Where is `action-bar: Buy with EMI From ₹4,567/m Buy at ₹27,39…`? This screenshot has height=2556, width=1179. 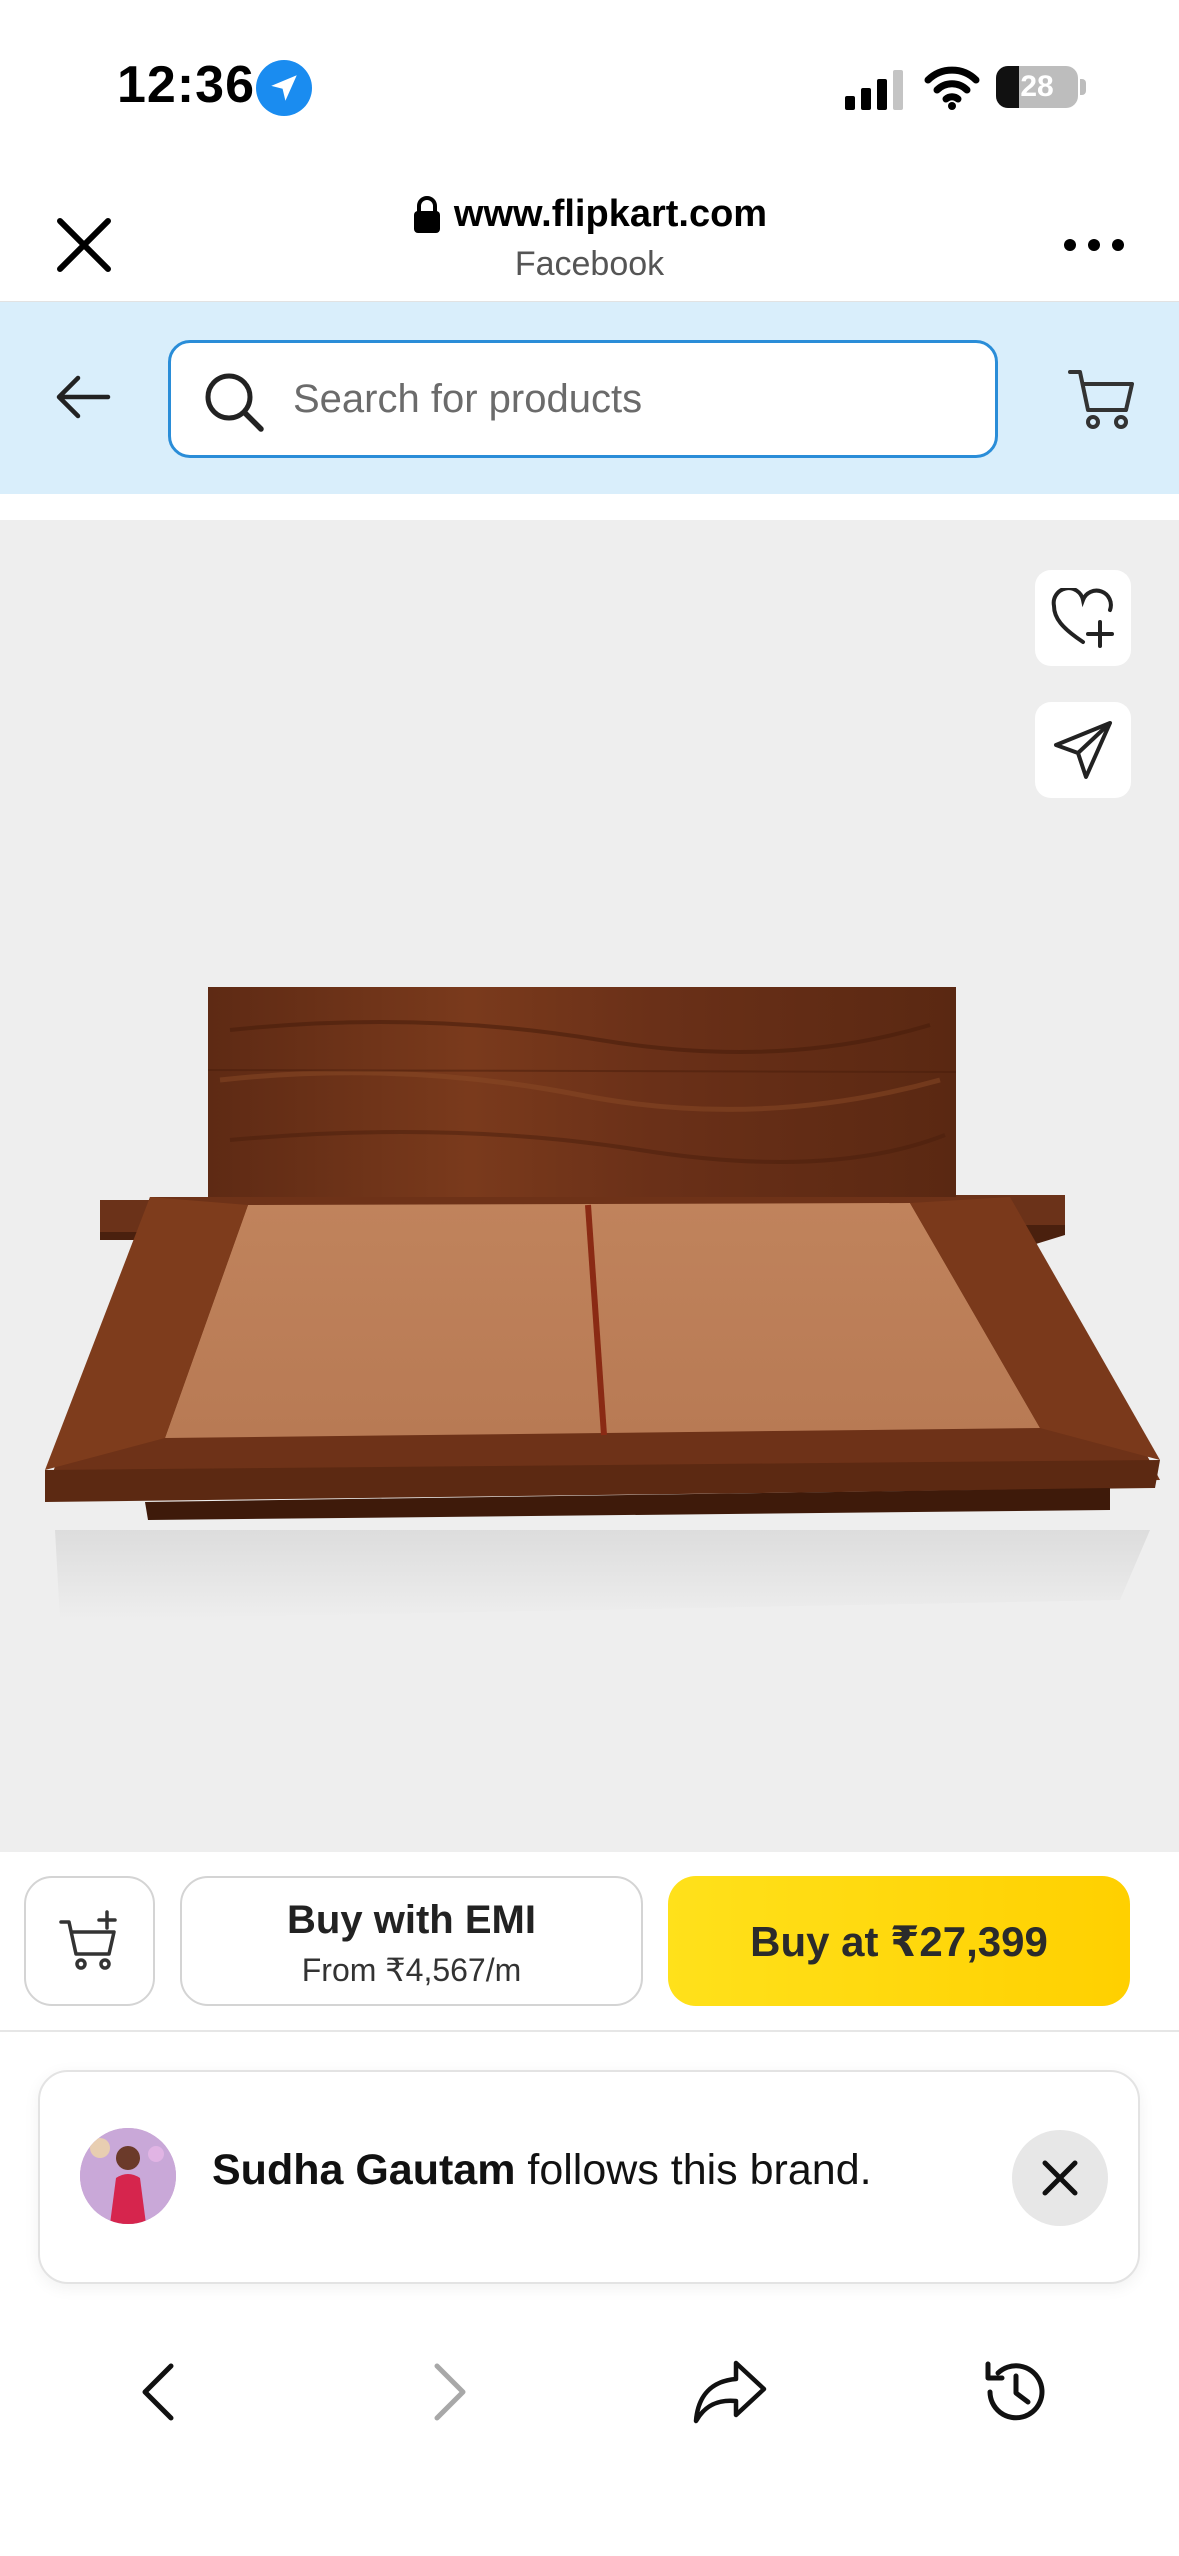 action-bar: Buy with EMI From ₹4,567/m Buy at ₹27,39… is located at coordinates (589, 1942).